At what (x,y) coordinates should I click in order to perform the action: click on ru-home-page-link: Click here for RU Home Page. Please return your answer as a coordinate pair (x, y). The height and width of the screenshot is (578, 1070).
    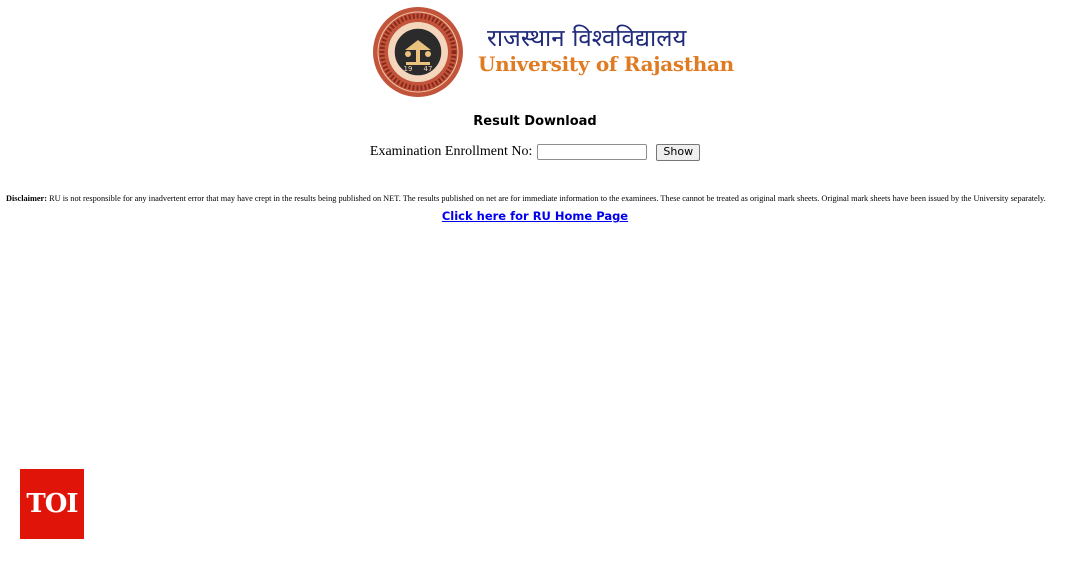
    Looking at the image, I should click on (535, 216).